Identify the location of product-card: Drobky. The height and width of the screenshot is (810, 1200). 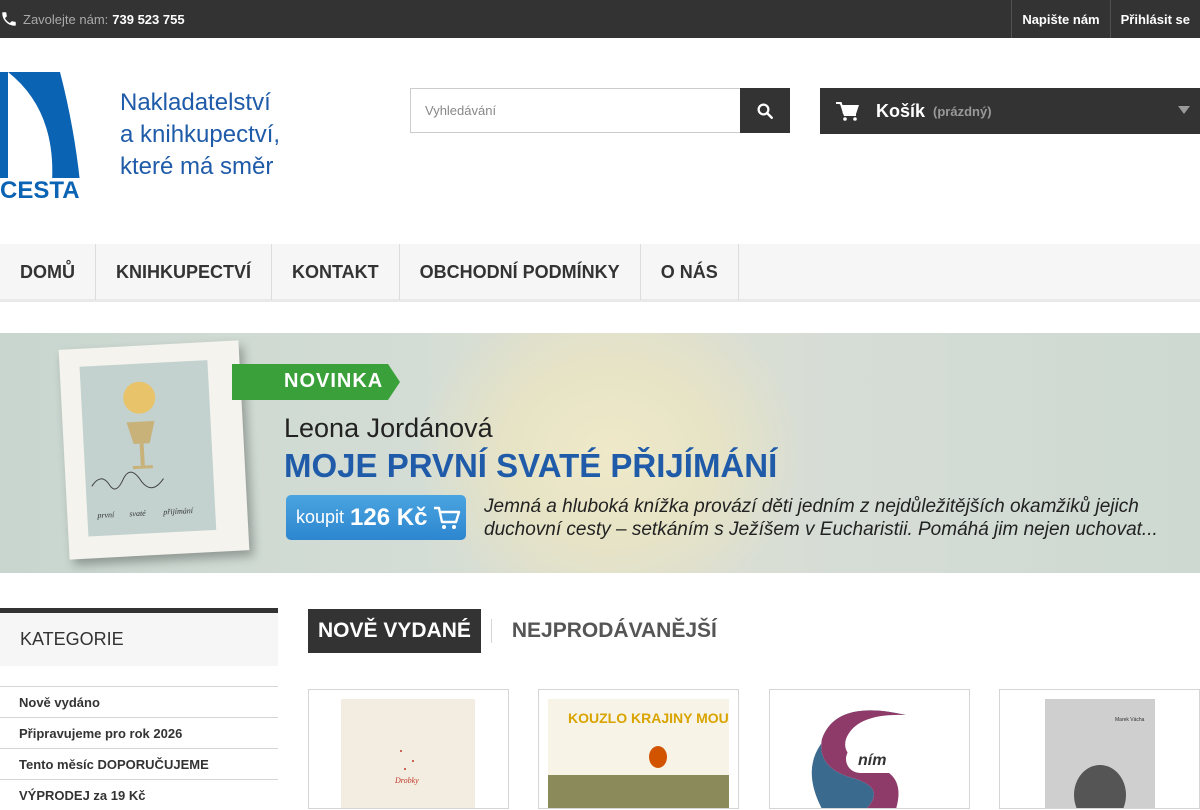
(408, 749).